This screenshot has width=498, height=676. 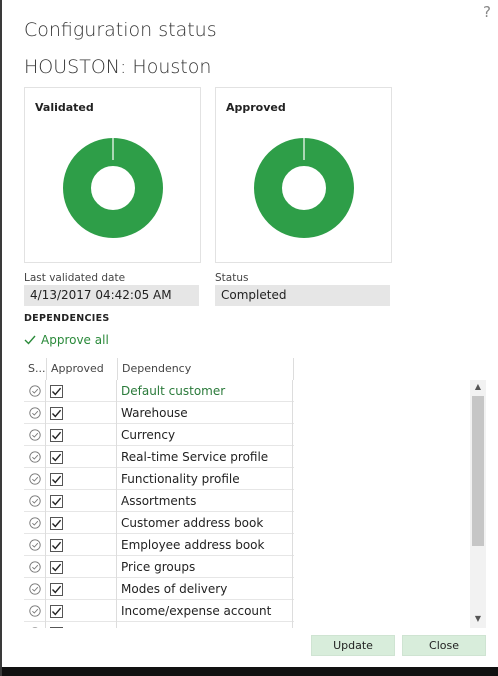 What do you see at coordinates (478, 387) in the screenshot?
I see `scroll-up-arrow-icon: ▲` at bounding box center [478, 387].